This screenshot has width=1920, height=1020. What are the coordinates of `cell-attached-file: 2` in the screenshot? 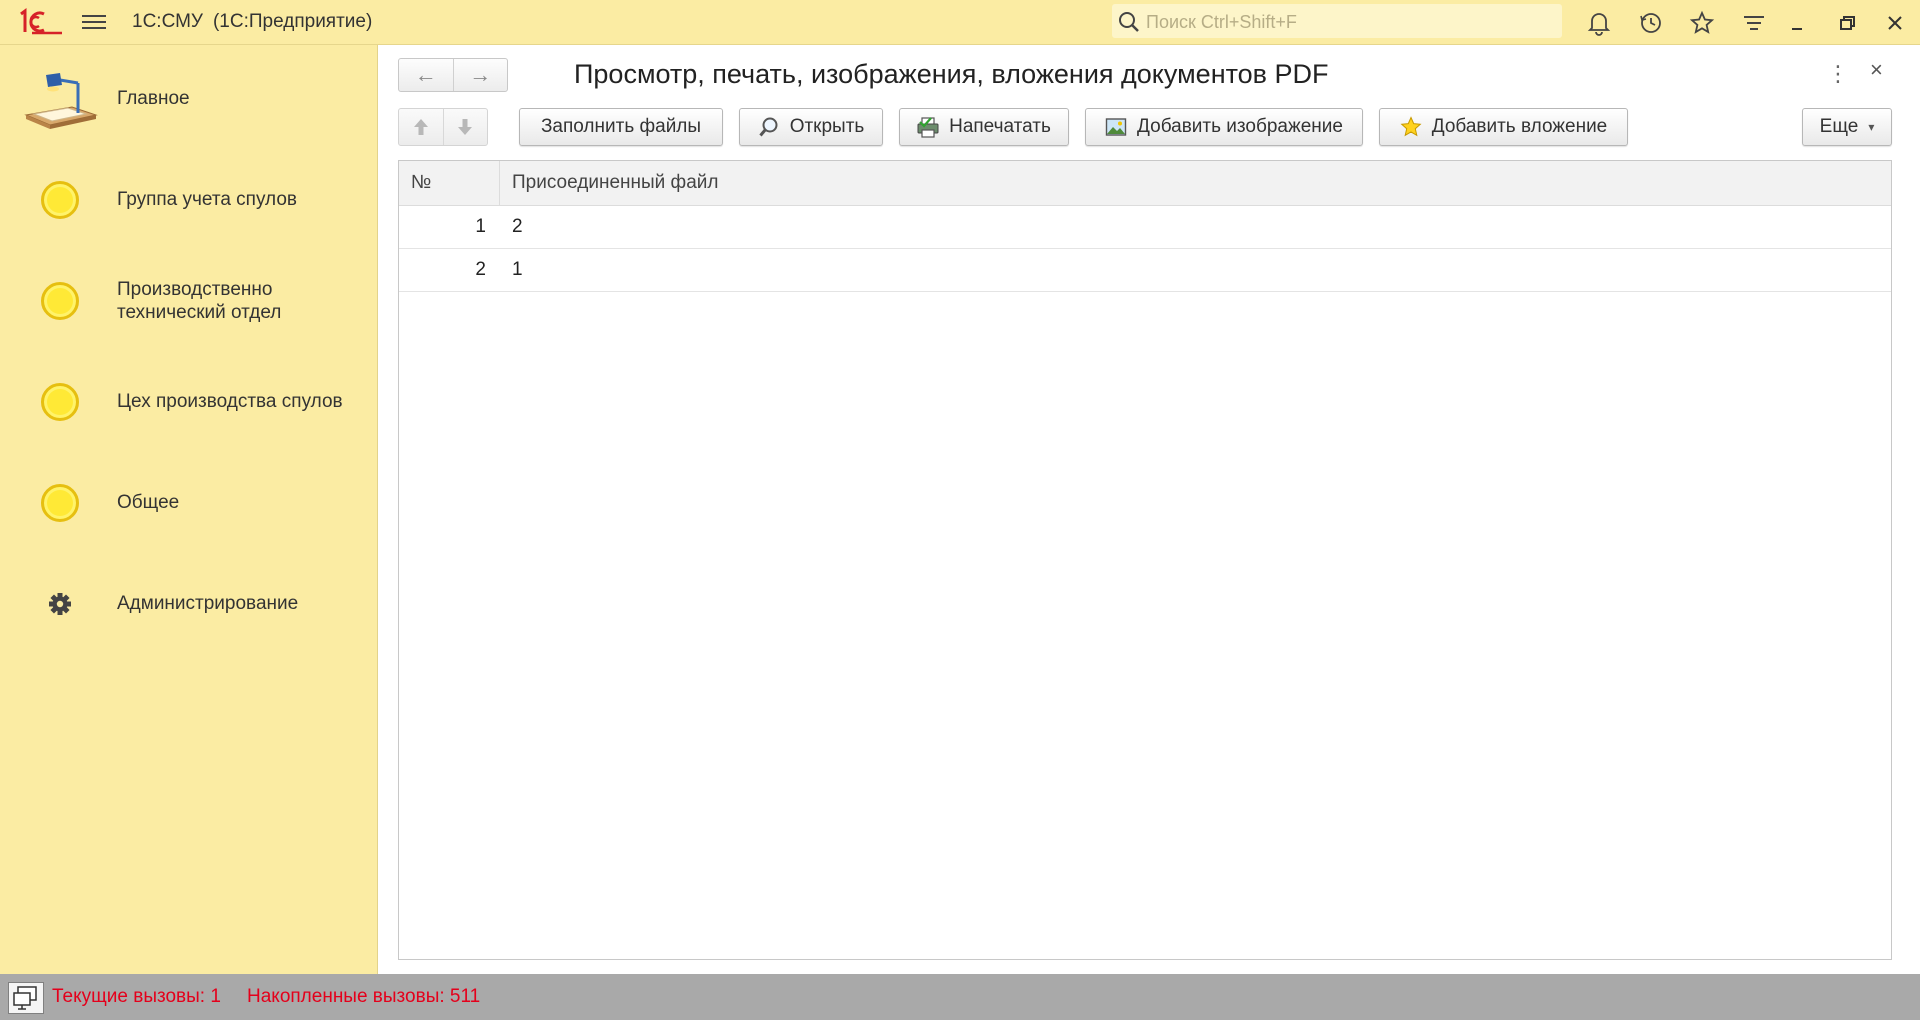 It's located at (1195, 227).